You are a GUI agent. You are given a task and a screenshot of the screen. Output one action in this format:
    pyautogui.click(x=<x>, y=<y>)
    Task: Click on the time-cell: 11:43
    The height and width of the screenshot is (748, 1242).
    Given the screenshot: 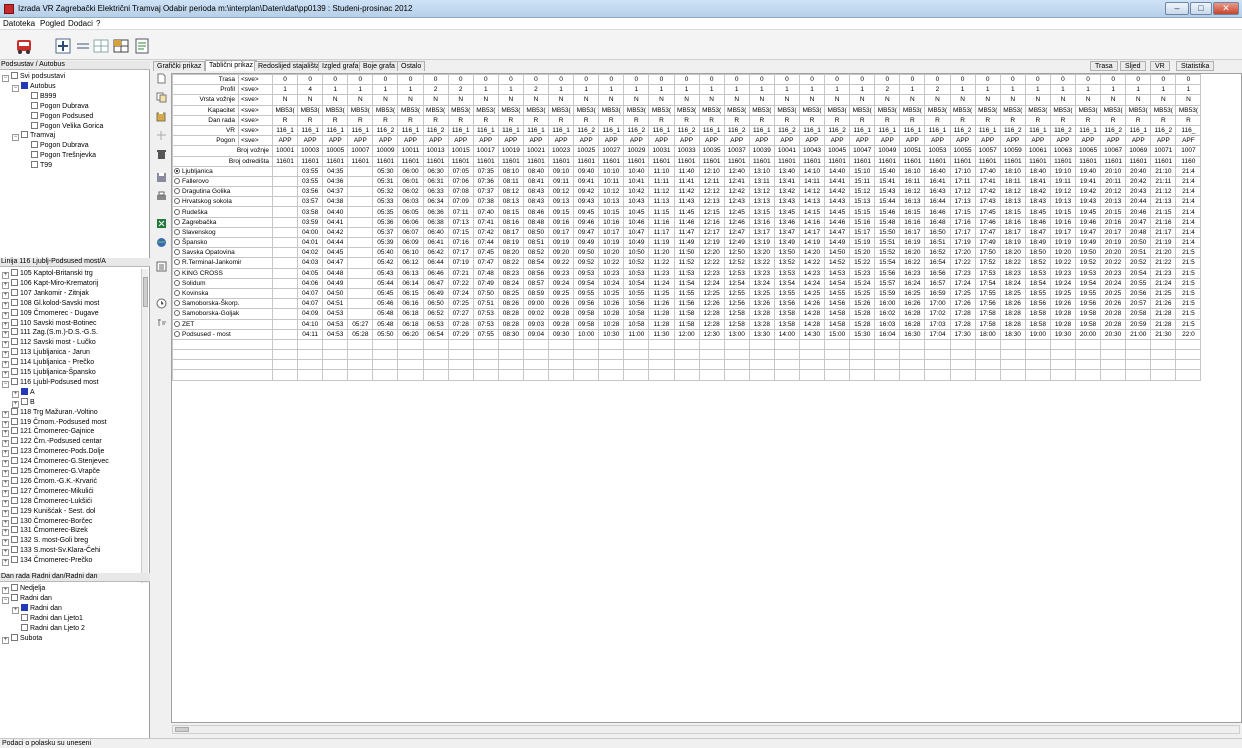 What is the action you would take?
    pyautogui.click(x=686, y=202)
    